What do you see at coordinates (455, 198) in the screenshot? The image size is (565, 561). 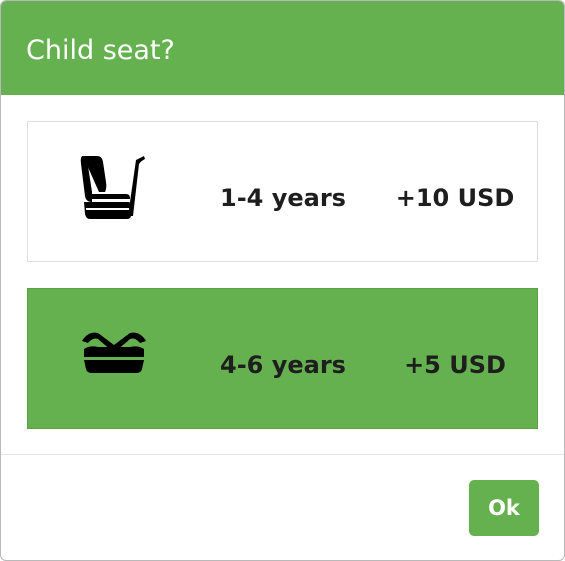 I see `option-price-label: +10 USD` at bounding box center [455, 198].